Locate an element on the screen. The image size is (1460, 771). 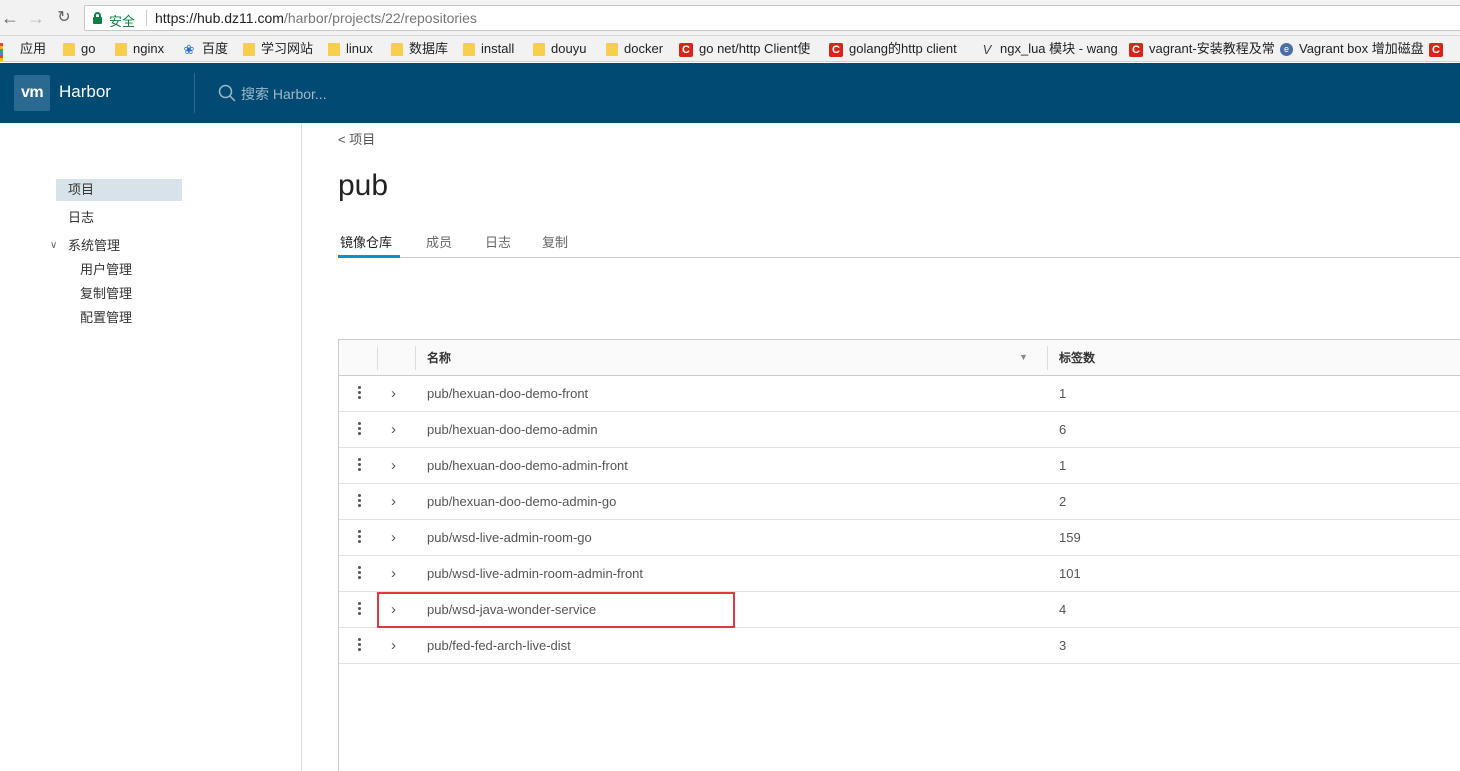
sidebar-item-user-management: 用户管理 is located at coordinates (106, 270).